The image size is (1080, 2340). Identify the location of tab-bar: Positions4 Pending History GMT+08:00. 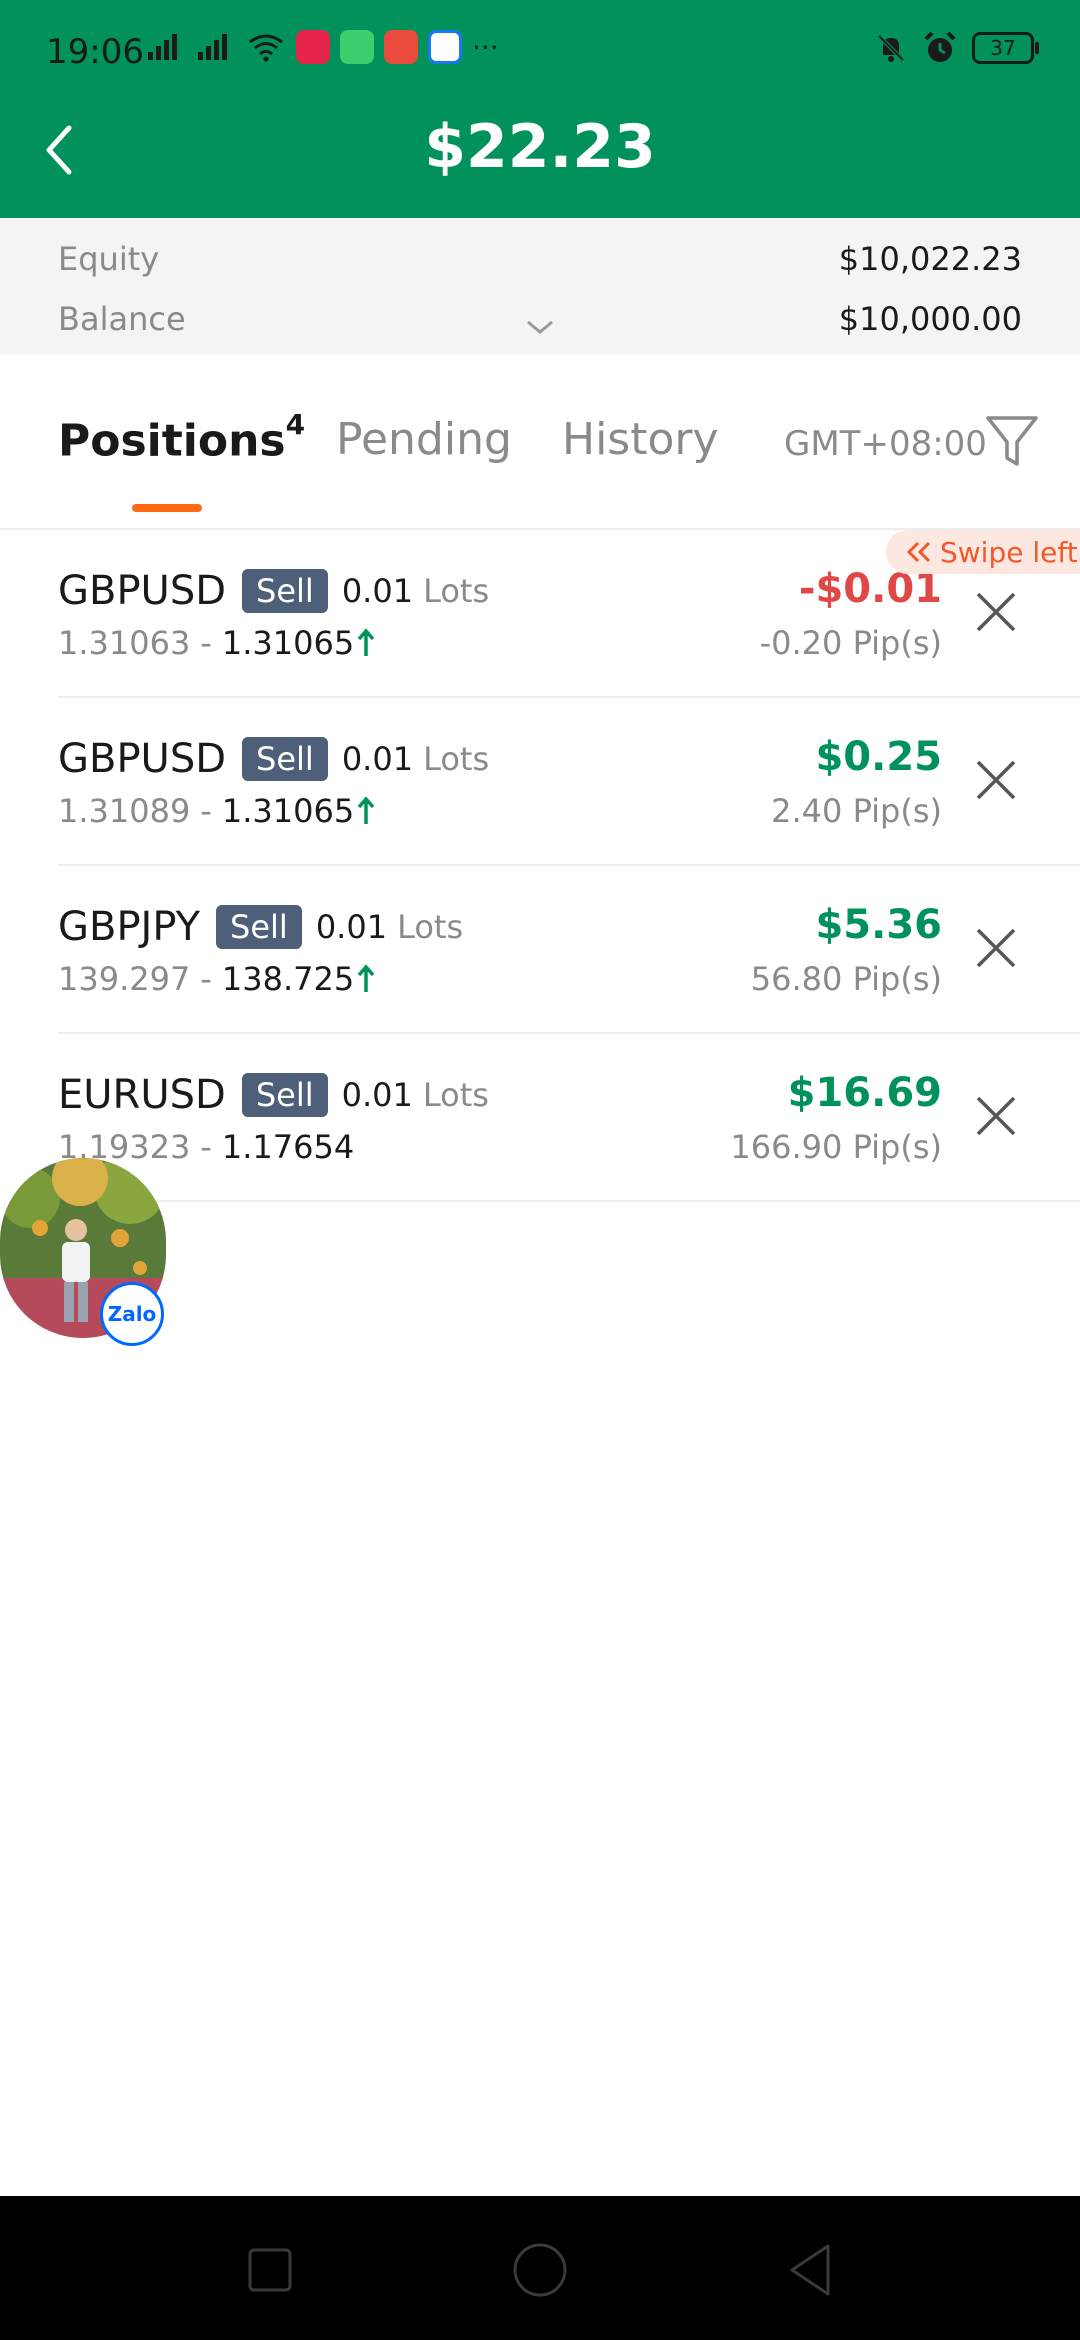
(540, 442).